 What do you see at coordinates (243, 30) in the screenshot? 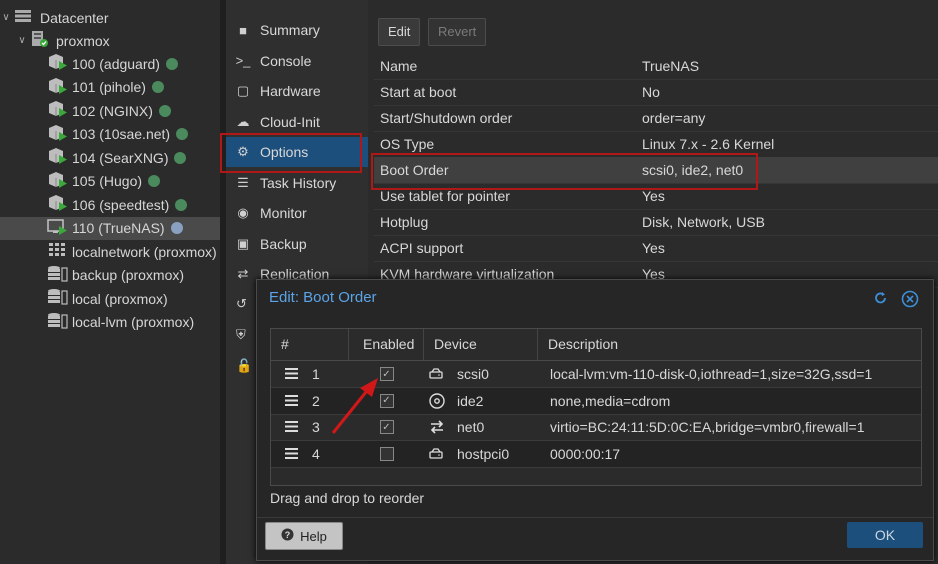
I see `book-icon: ■` at bounding box center [243, 30].